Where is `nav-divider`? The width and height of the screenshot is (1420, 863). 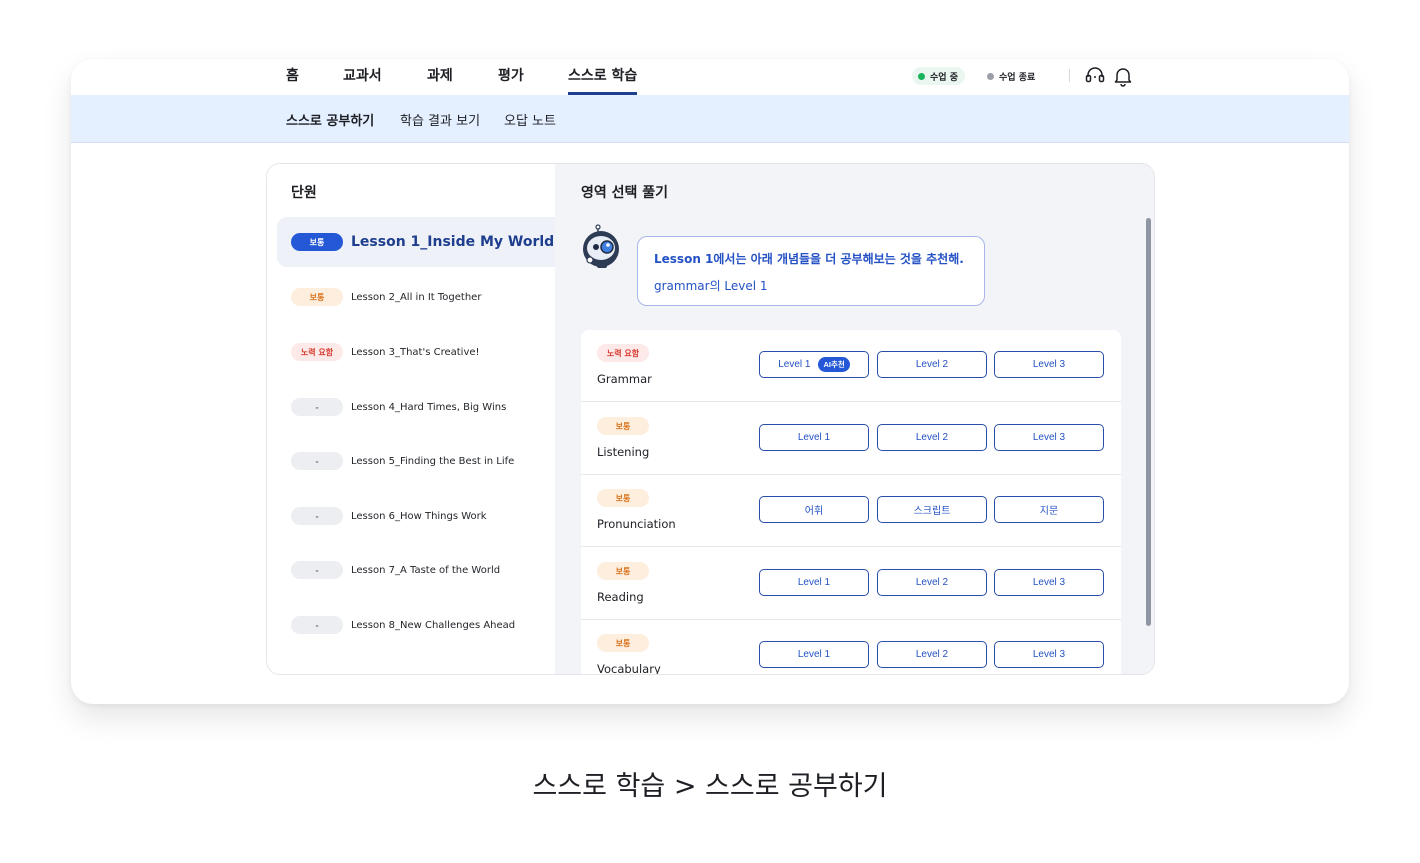 nav-divider is located at coordinates (1069, 75).